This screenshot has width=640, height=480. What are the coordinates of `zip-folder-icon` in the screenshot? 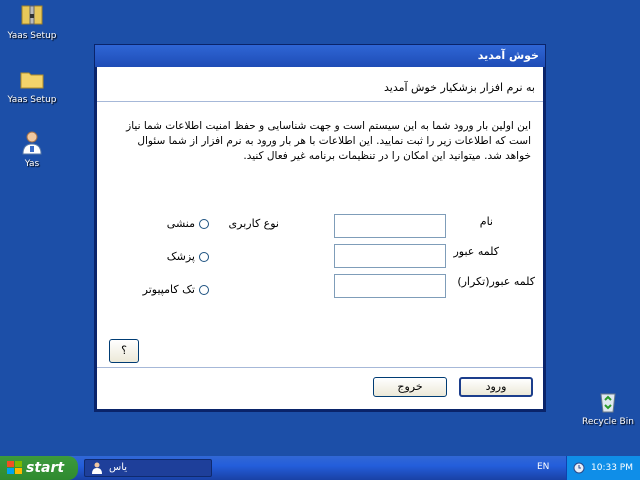 It's located at (32, 15).